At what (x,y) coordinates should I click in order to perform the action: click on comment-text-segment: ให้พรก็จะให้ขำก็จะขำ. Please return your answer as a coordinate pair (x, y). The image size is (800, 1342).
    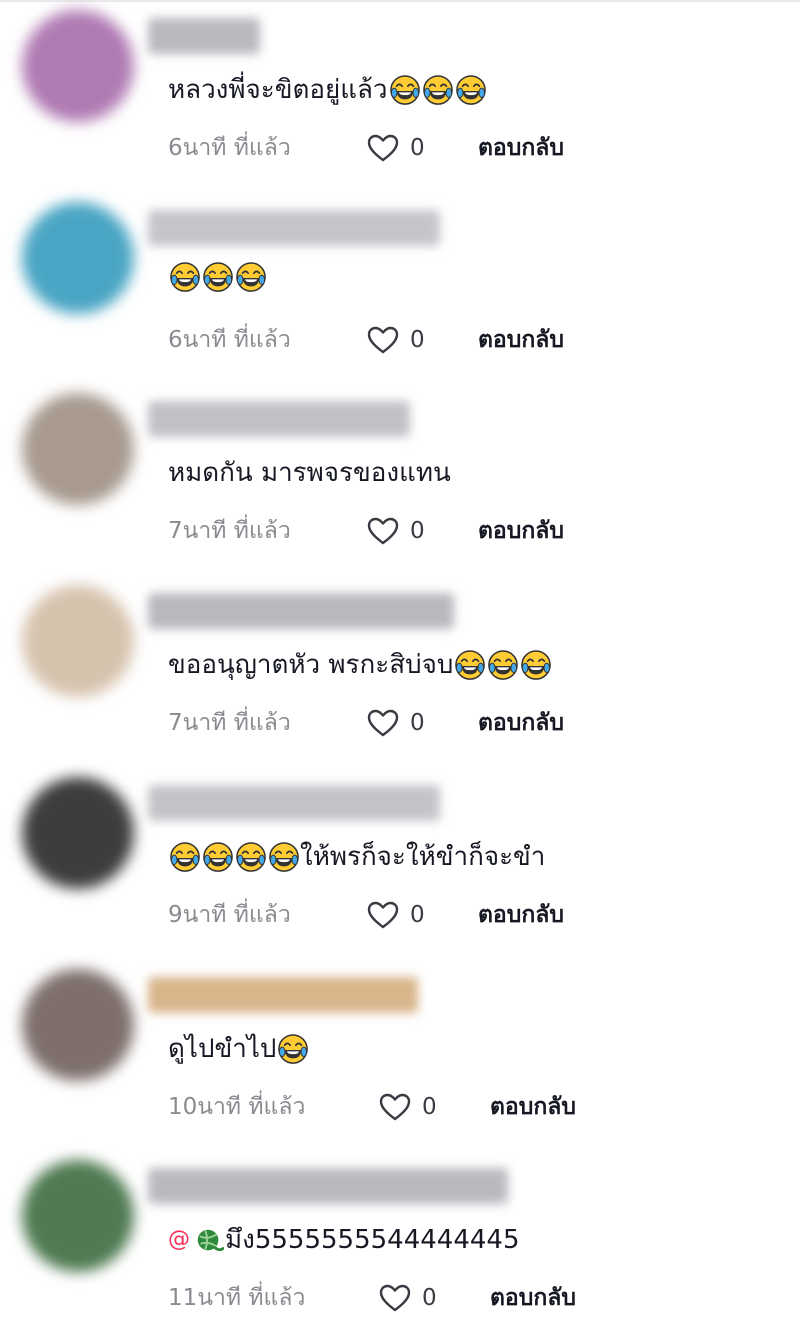
    Looking at the image, I should click on (423, 857).